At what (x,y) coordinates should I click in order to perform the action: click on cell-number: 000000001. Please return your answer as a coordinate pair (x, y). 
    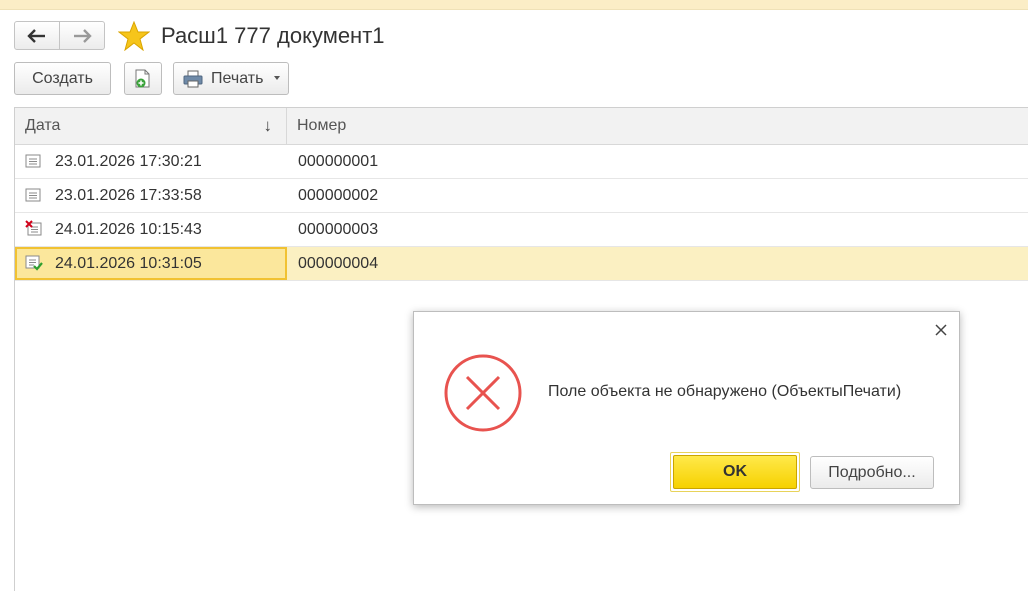
    Looking at the image, I should click on (338, 161).